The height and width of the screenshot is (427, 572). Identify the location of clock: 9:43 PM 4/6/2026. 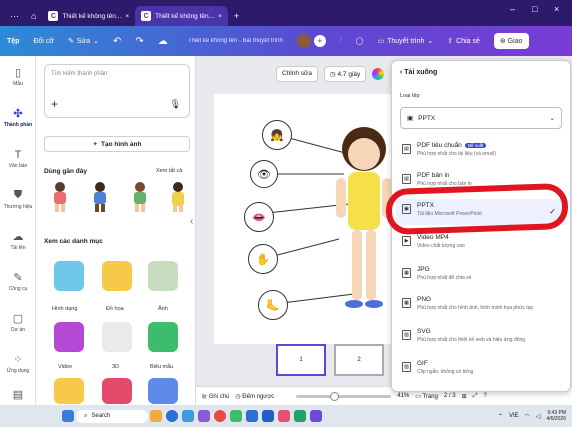
(556, 416).